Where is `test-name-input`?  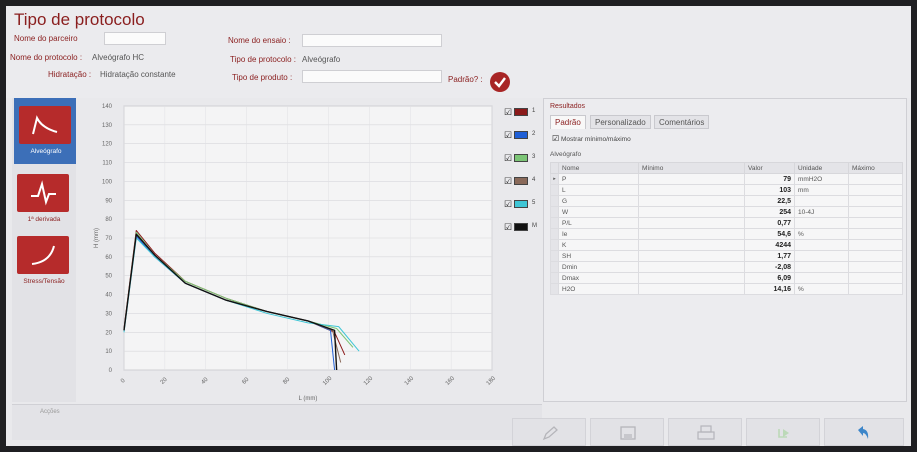
test-name-input is located at coordinates (372, 40).